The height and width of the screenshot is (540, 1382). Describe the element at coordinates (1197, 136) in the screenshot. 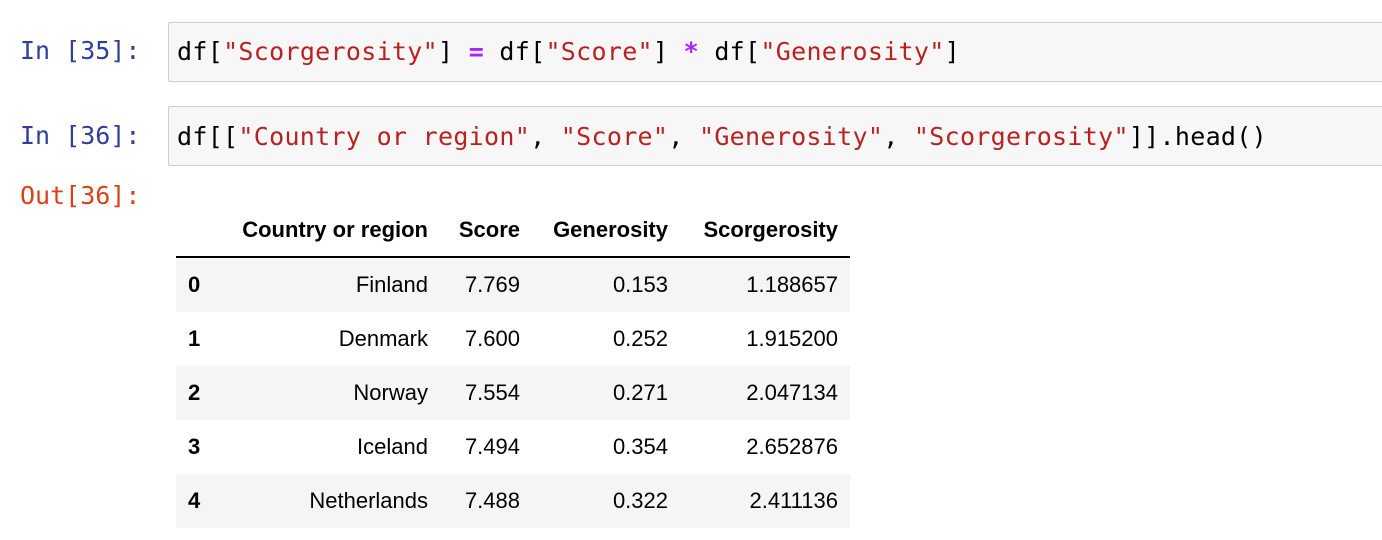

I see `code-token-punc: ]].head()` at that location.